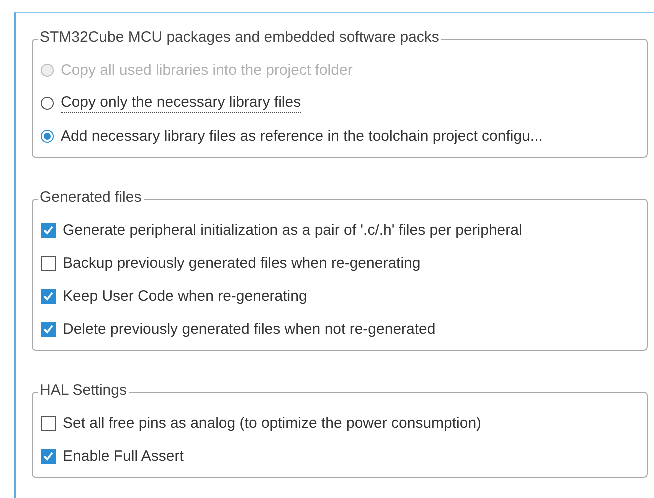 The width and height of the screenshot is (654, 498). I want to click on option-label: Set all free pins as analog (to optimize the power consumption), so click(272, 423).